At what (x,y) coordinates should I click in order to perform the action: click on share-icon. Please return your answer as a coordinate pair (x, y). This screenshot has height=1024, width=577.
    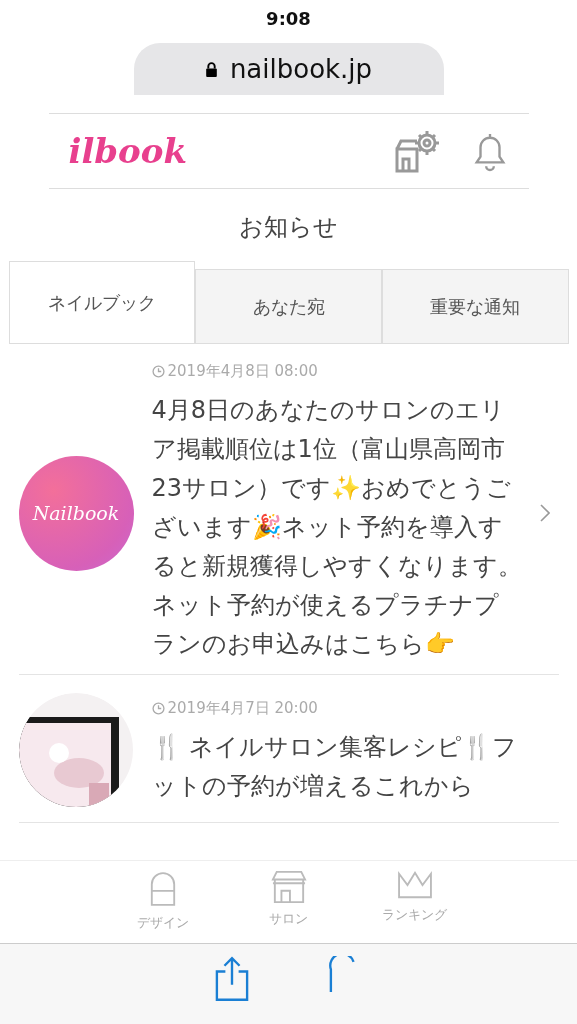
    Looking at the image, I should click on (231, 979).